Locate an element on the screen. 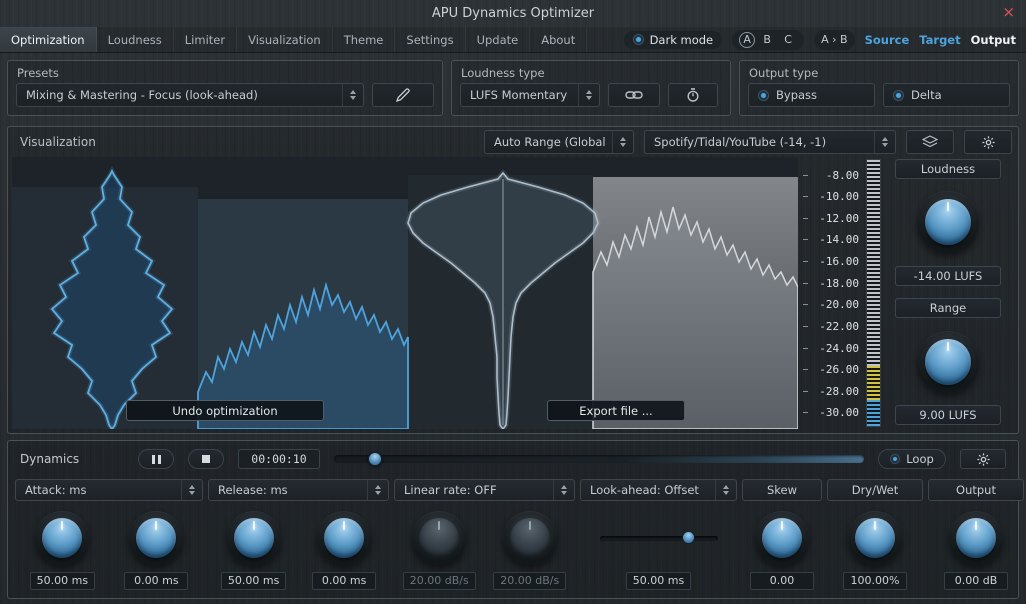  tab-settings: Settings is located at coordinates (430, 39).